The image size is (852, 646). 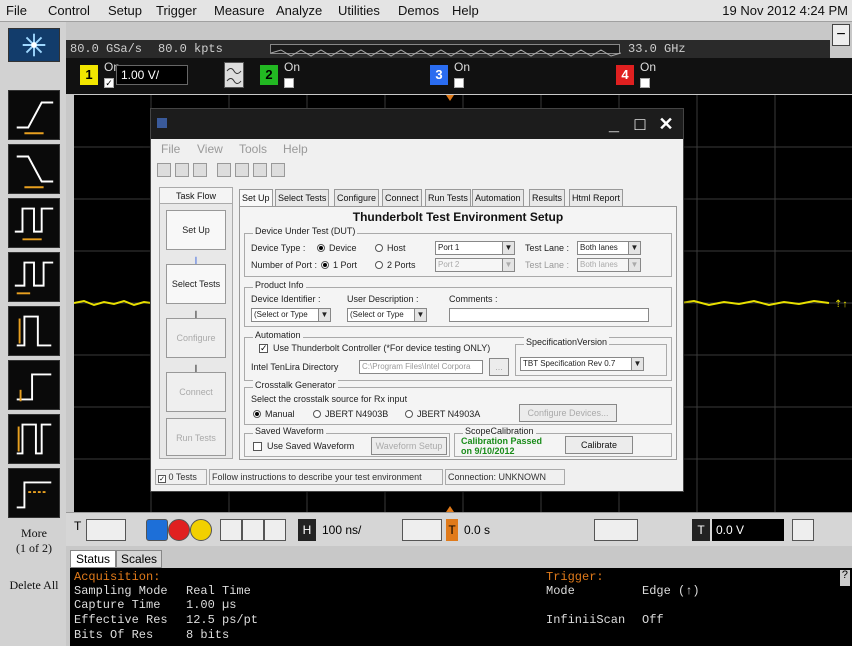 I want to click on ch4-button: 4, so click(x=625, y=75).